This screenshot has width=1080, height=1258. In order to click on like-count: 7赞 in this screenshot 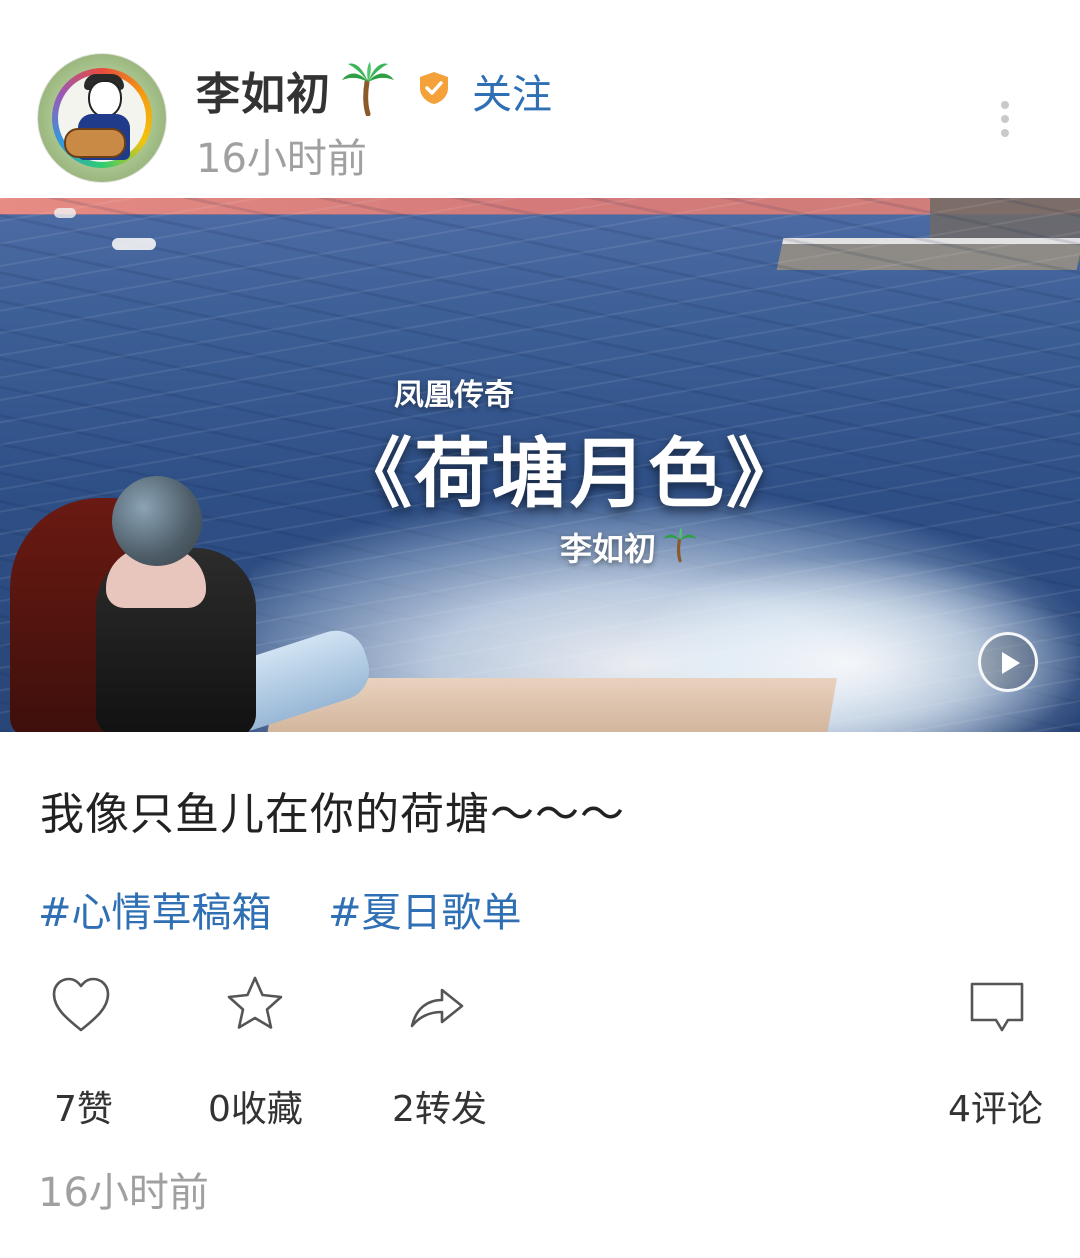, I will do `click(83, 1106)`.